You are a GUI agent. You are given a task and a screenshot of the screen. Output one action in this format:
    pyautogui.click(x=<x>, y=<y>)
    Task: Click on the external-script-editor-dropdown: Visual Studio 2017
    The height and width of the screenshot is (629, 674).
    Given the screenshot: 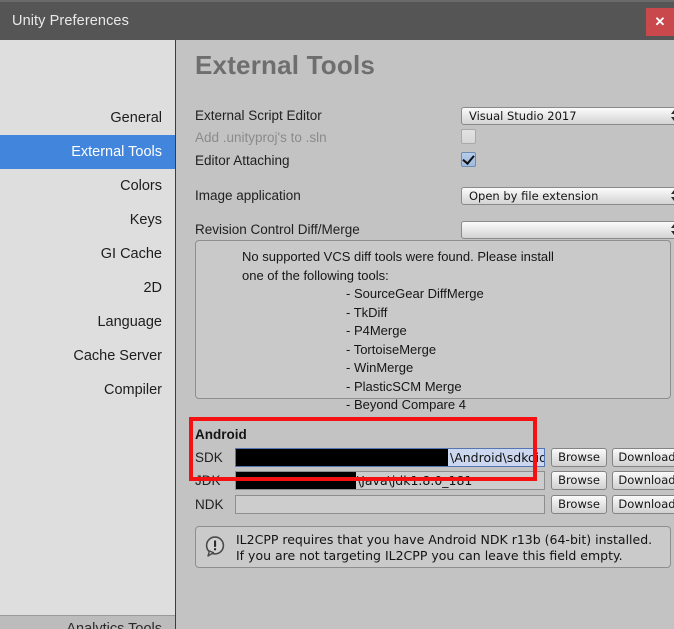 What is the action you would take?
    pyautogui.click(x=567, y=116)
    